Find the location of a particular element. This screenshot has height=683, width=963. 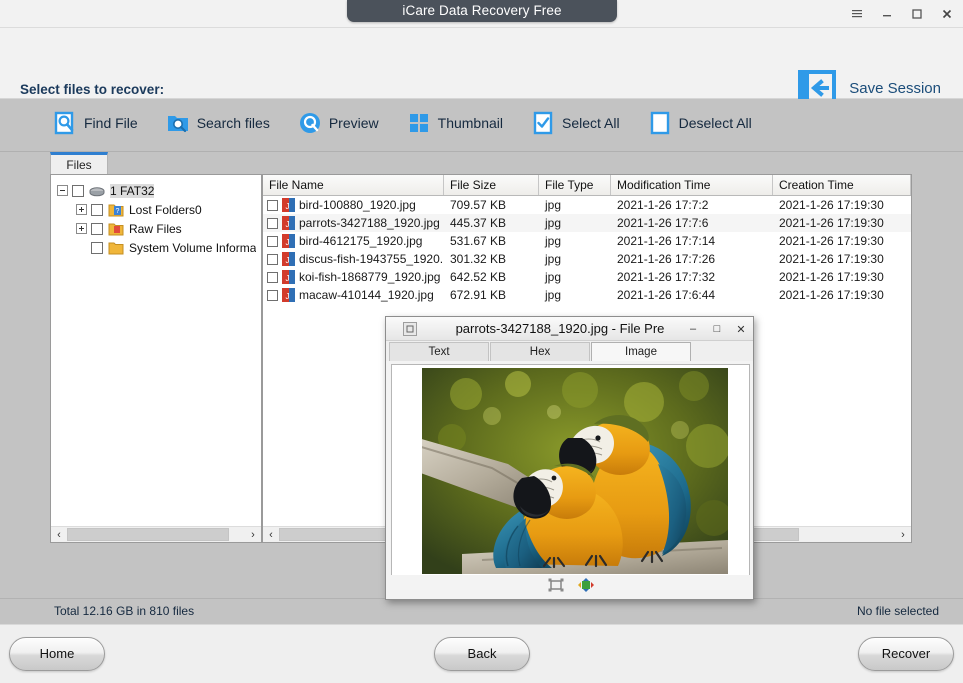

scroll-track is located at coordinates (156, 534).